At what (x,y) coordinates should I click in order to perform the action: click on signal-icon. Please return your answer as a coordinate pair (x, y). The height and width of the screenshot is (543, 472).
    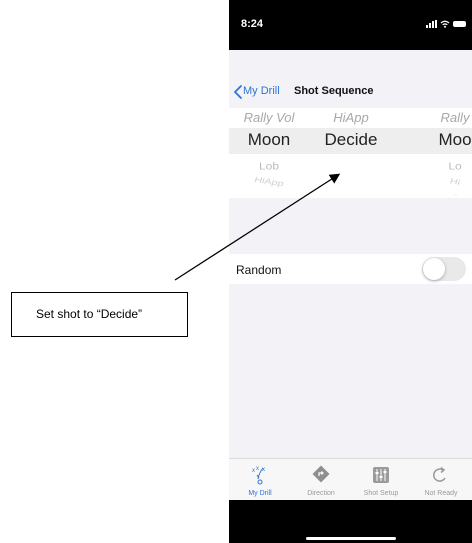
    Looking at the image, I should click on (431, 24).